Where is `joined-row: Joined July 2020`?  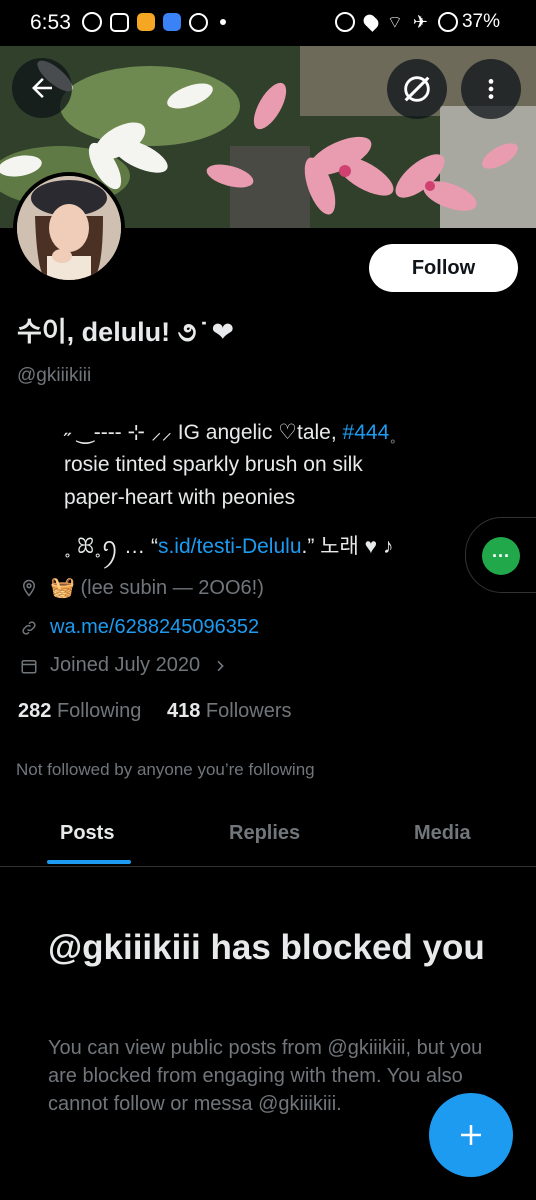 joined-row: Joined July 2020 is located at coordinates (124, 665).